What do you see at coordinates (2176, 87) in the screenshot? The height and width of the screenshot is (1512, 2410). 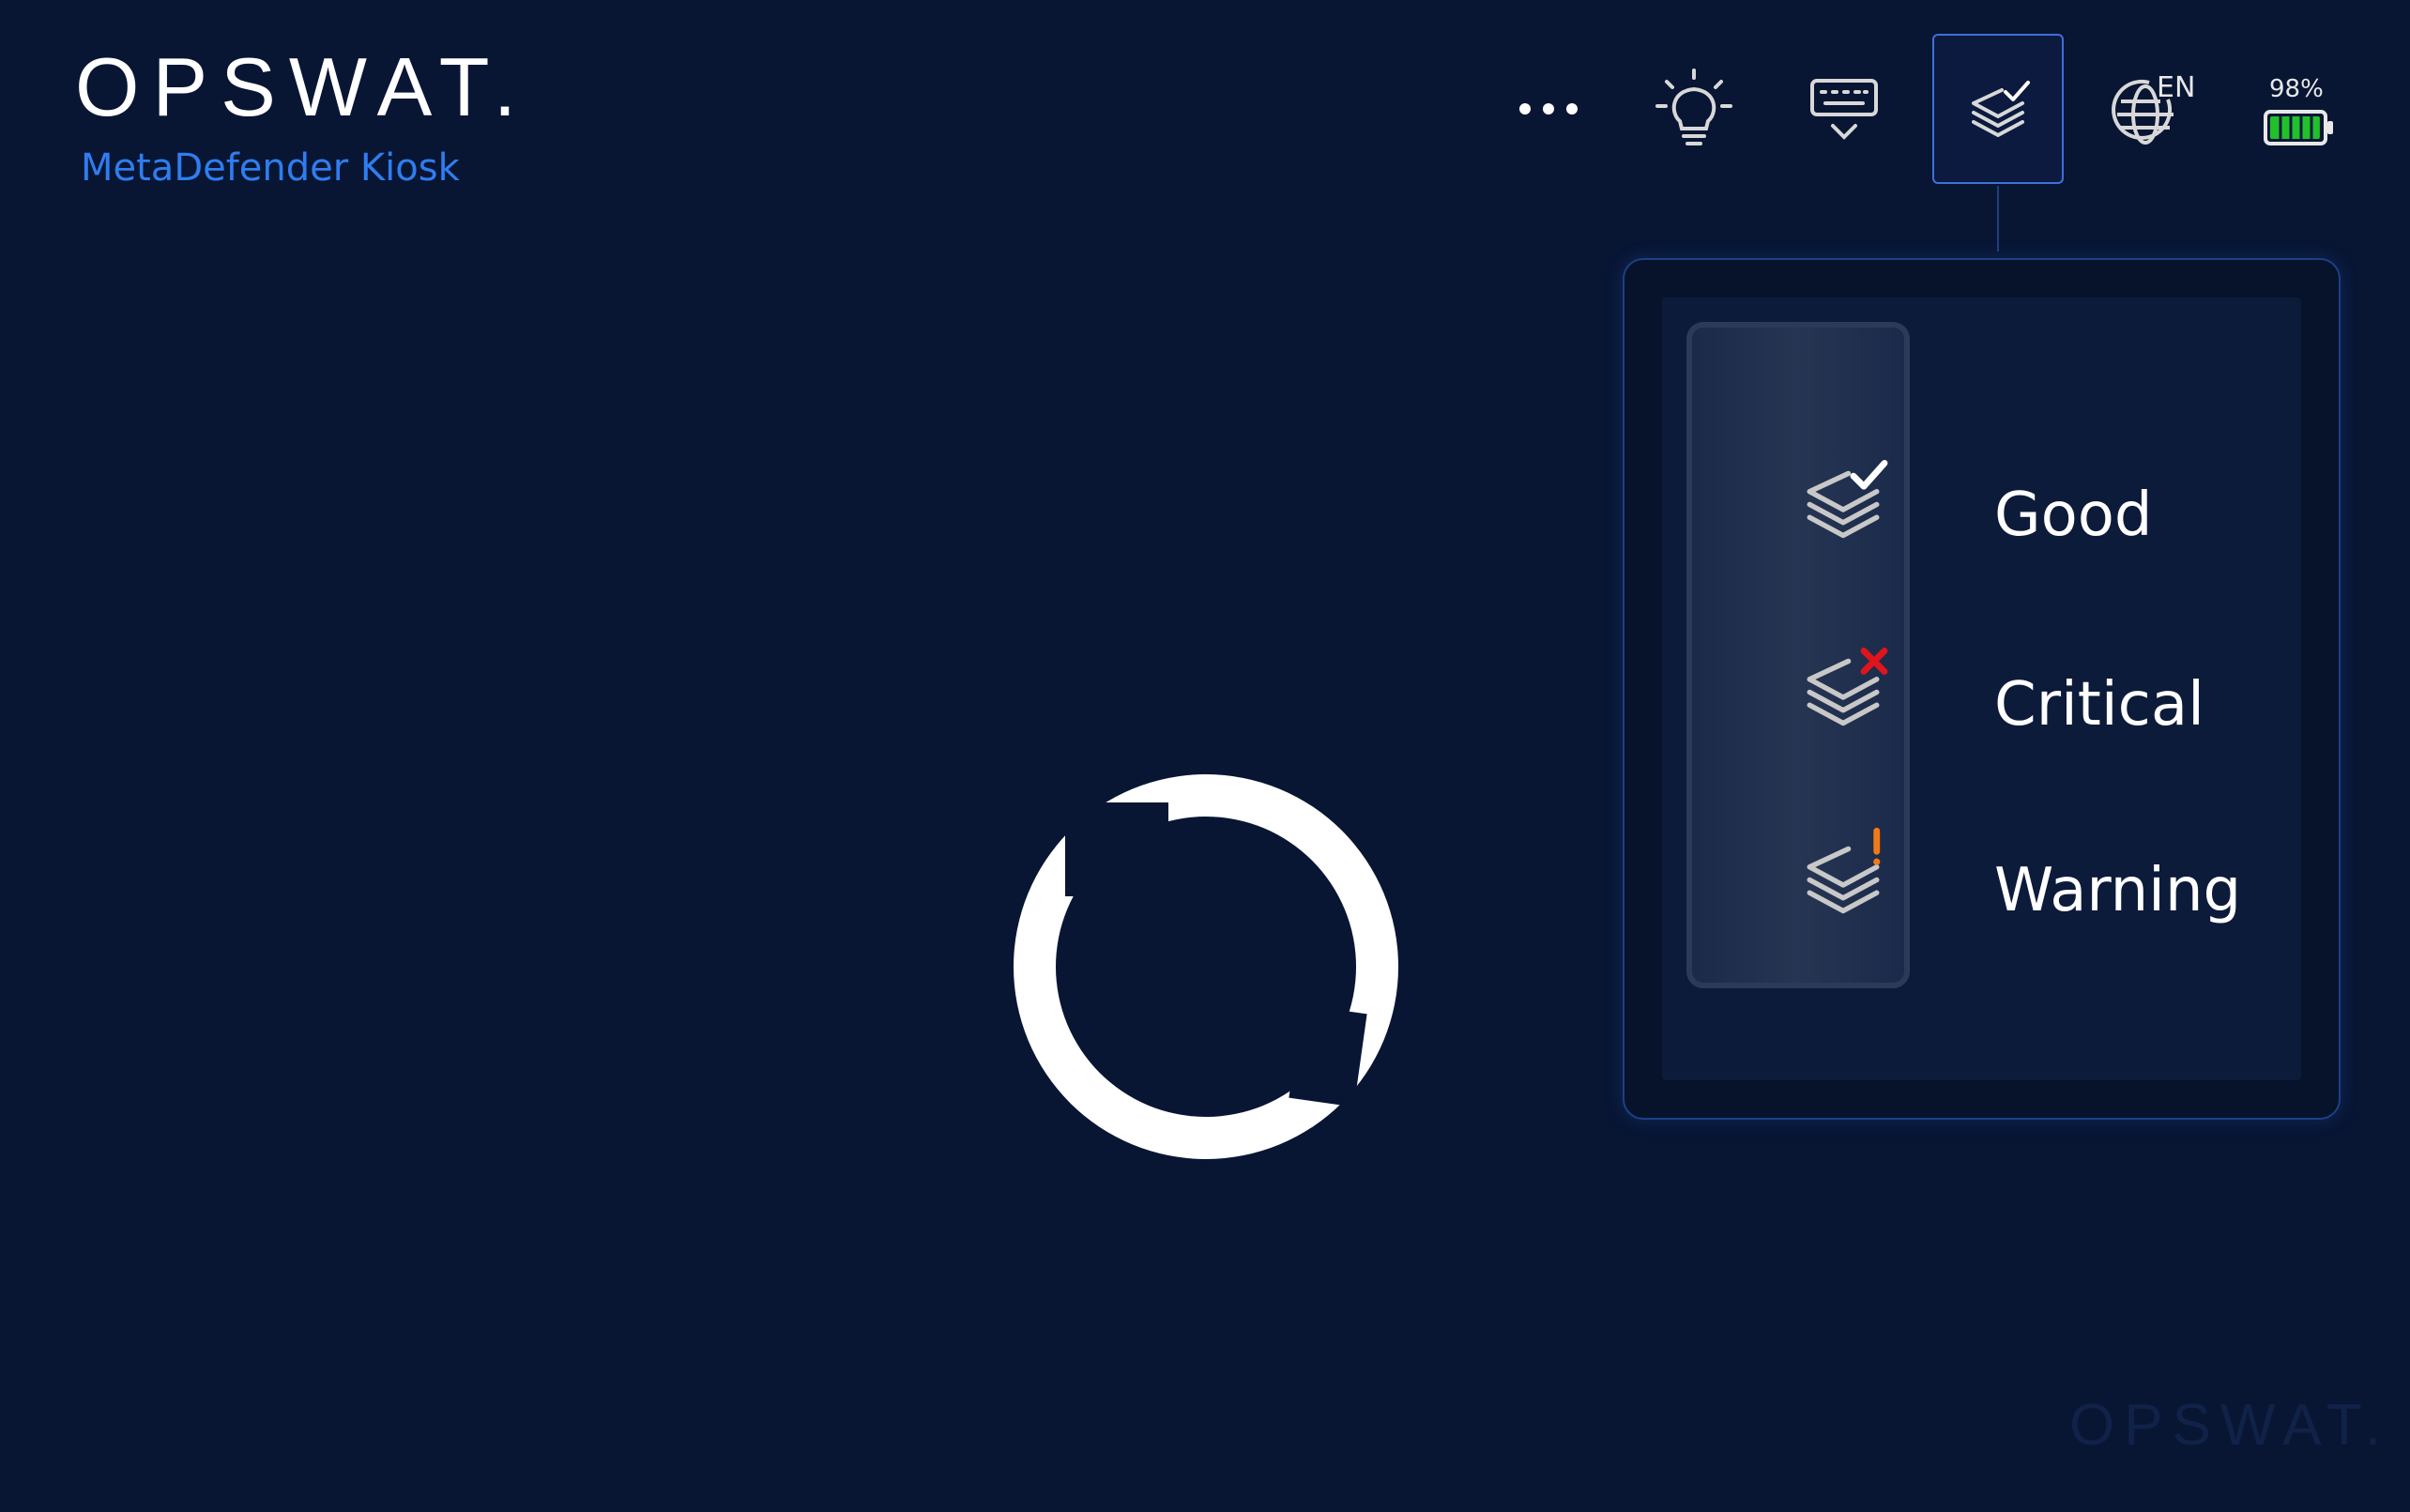 I see `language-code: EN` at bounding box center [2176, 87].